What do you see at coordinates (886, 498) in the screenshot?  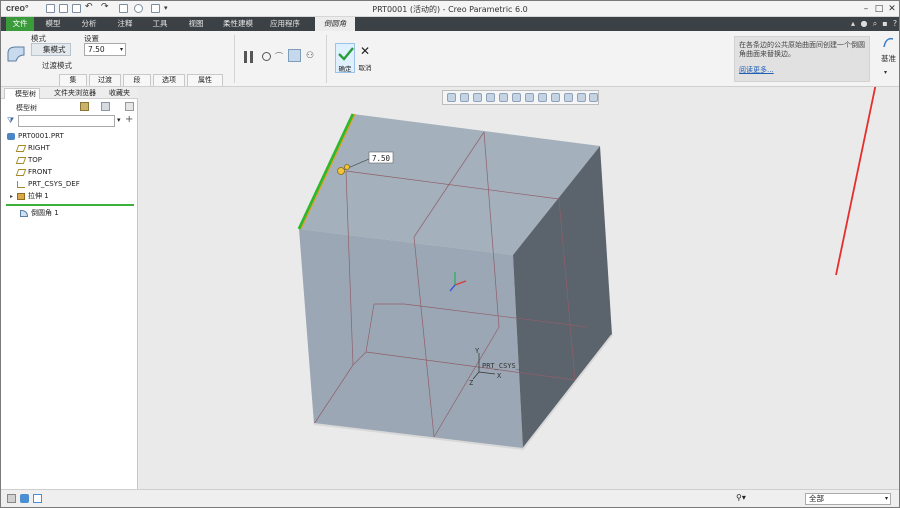 I see `chevron-down-icon: ▾` at bounding box center [886, 498].